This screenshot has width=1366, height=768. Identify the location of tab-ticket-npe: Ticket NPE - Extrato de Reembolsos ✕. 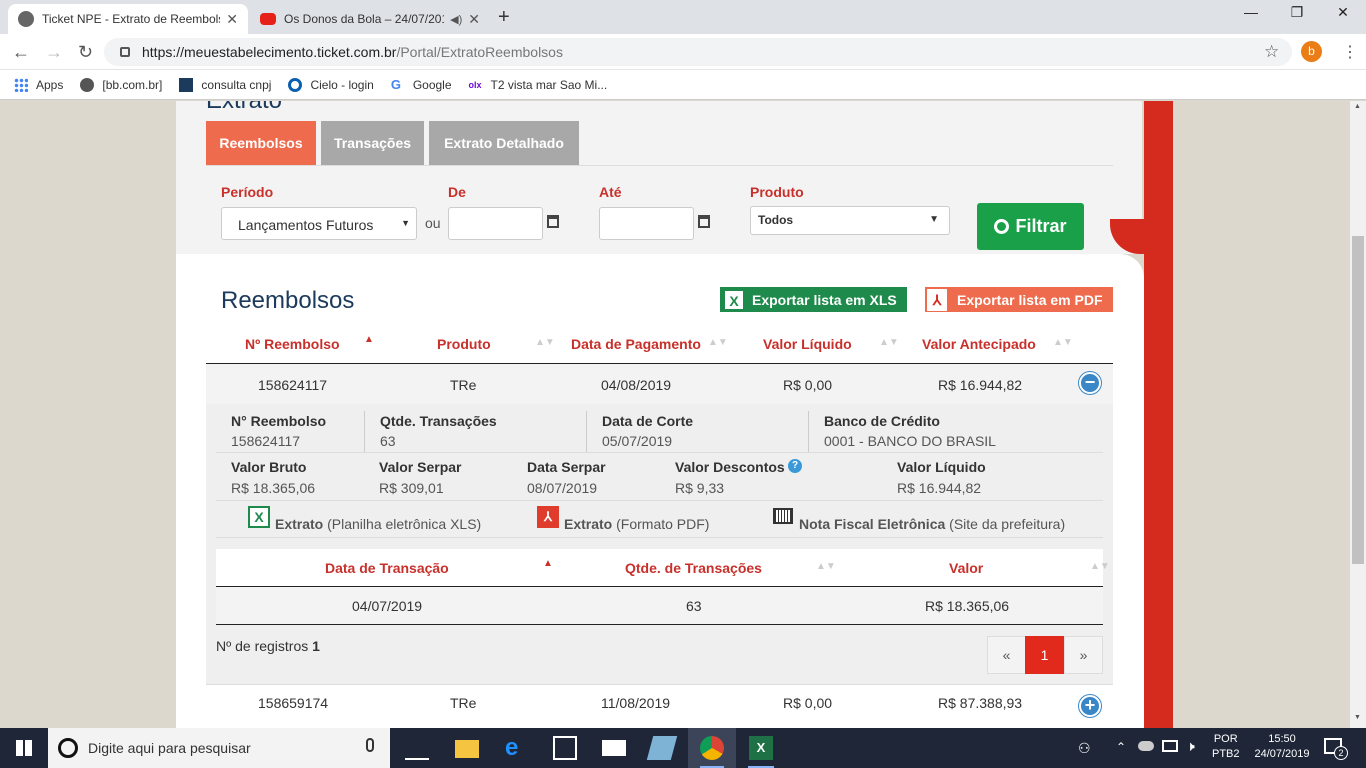
(128, 19).